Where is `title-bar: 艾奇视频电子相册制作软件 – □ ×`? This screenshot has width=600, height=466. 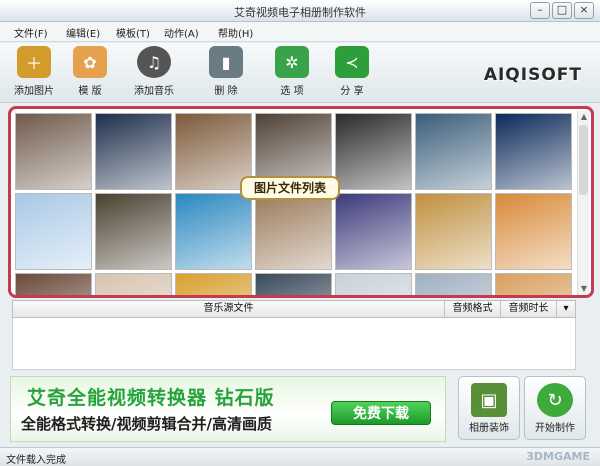 title-bar: 艾奇视频电子相册制作软件 – □ × is located at coordinates (300, 11).